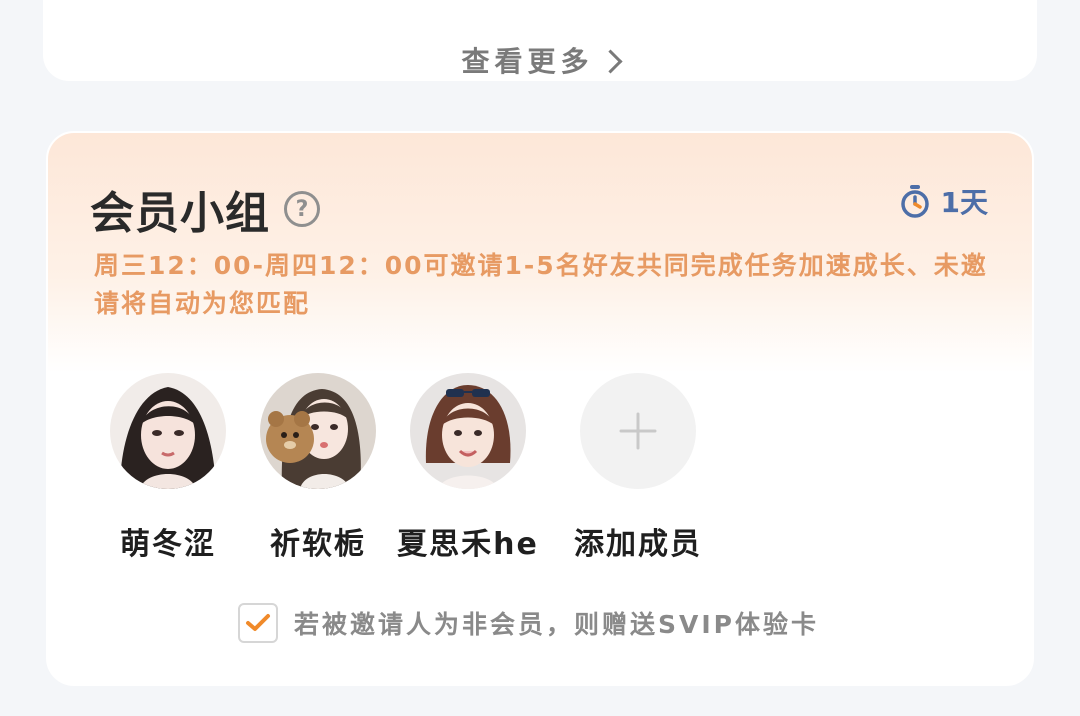  What do you see at coordinates (638, 544) in the screenshot?
I see `add-member-label: 添加成员` at bounding box center [638, 544].